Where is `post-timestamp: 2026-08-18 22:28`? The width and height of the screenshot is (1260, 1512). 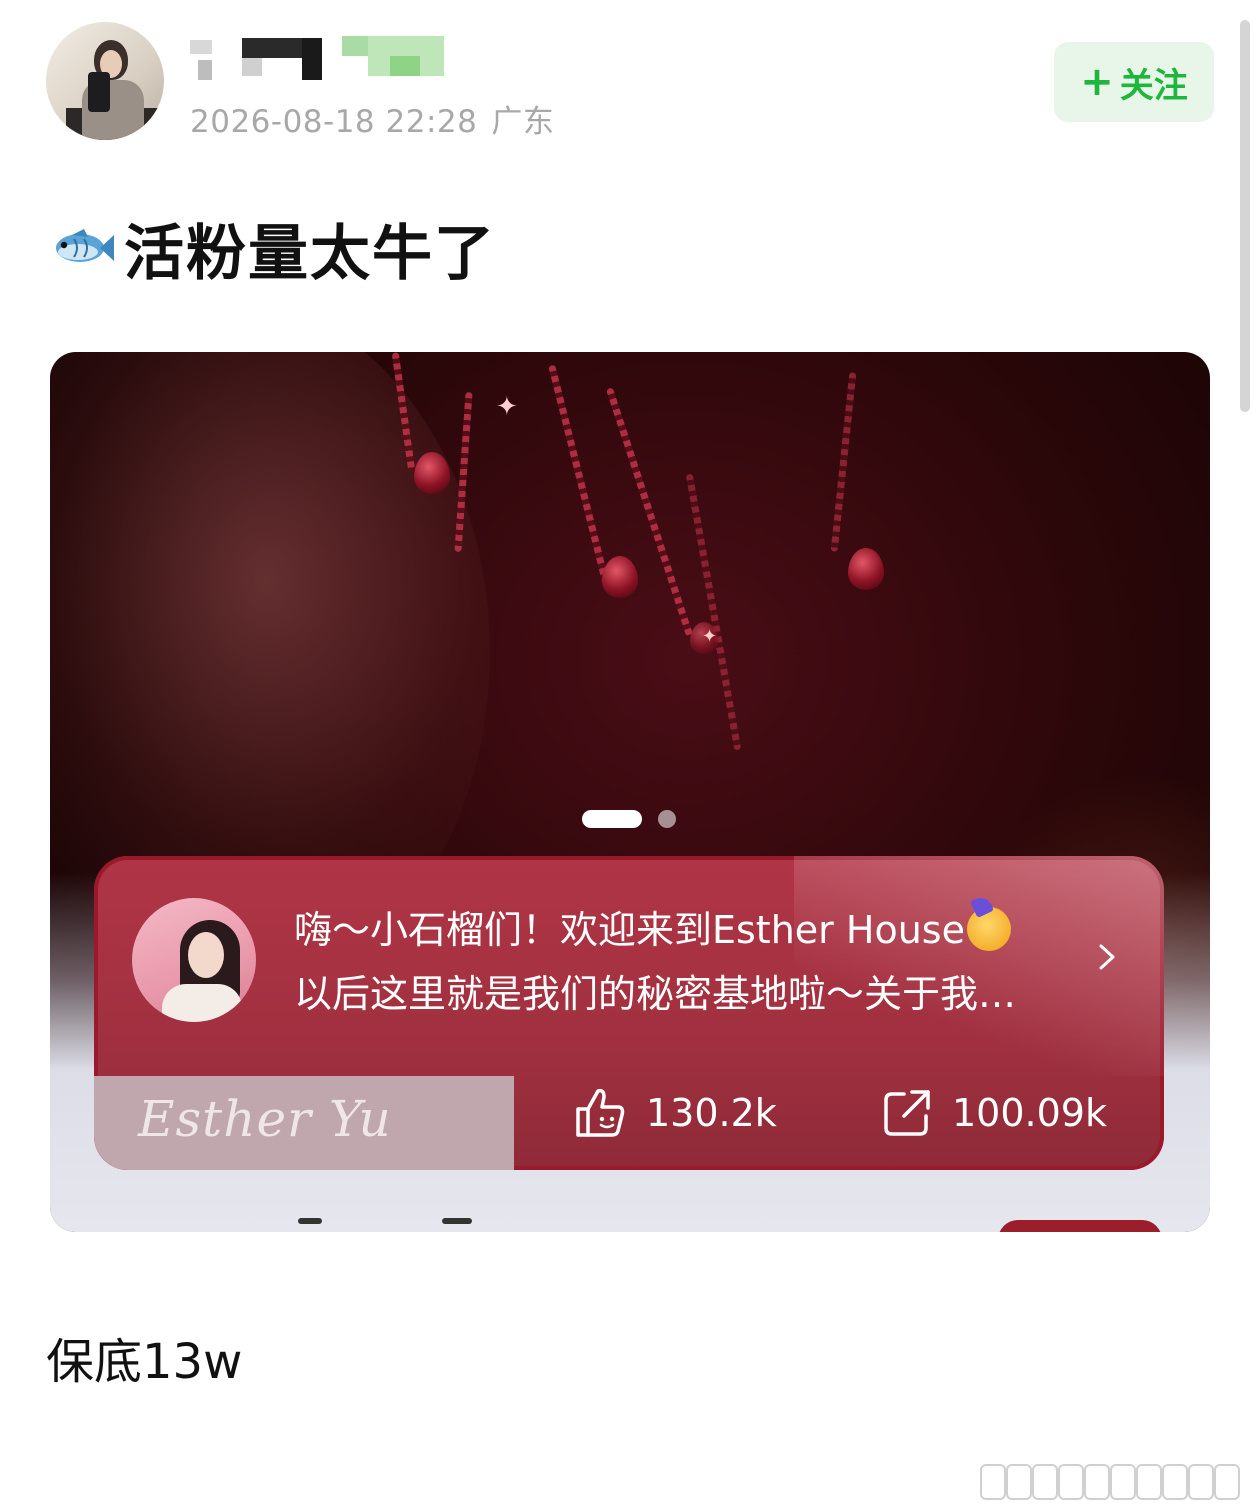 post-timestamp: 2026-08-18 22:28 is located at coordinates (334, 122).